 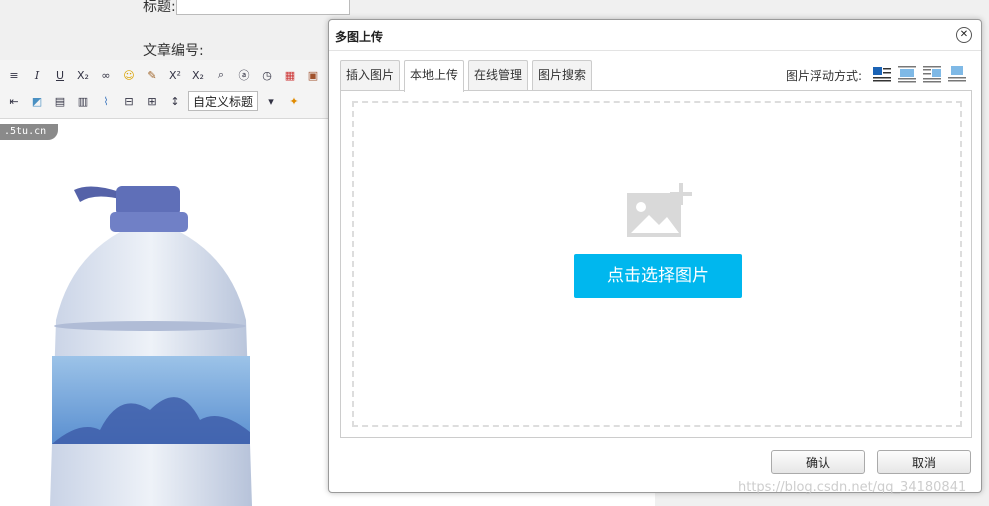 What do you see at coordinates (882, 74) in the screenshot?
I see `float-none-icon` at bounding box center [882, 74].